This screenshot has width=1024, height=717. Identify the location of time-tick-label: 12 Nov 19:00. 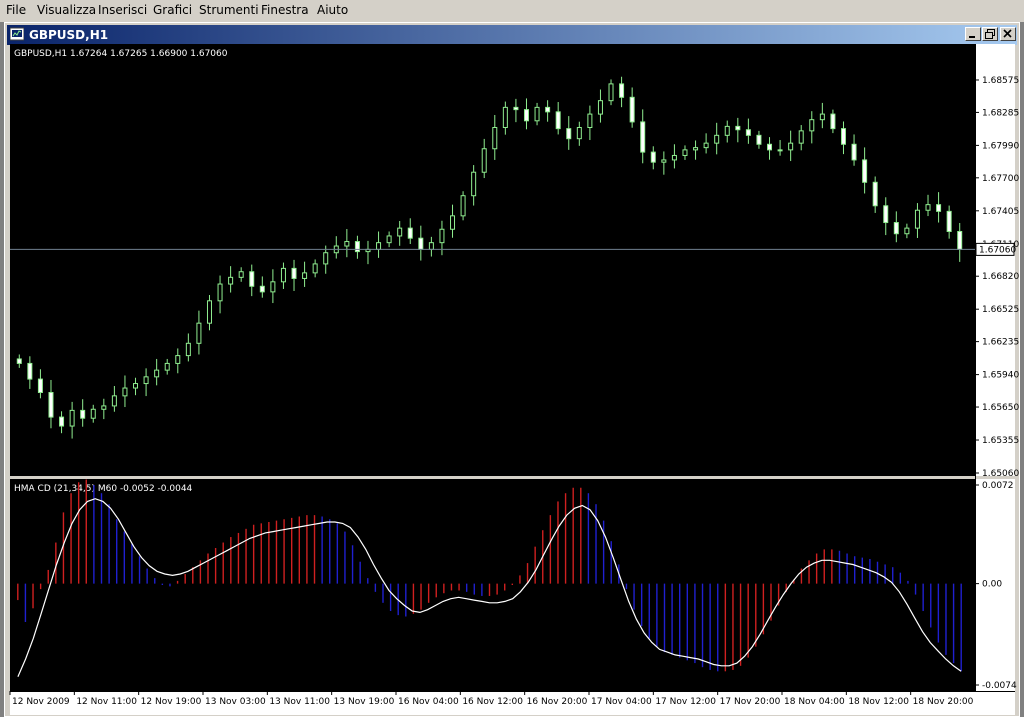
(171, 702).